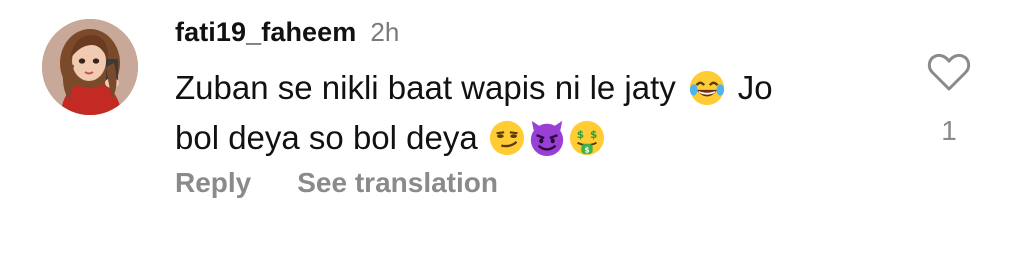 This screenshot has width=1024, height=259. What do you see at coordinates (326, 137) in the screenshot?
I see `comment-line-2-text: bol deya so bol deya` at bounding box center [326, 137].